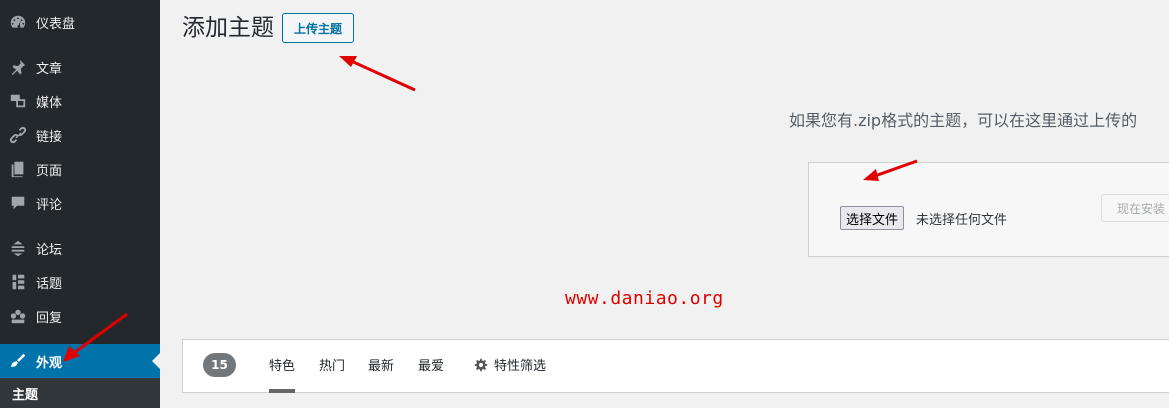  I want to click on topic-icon, so click(18, 282).